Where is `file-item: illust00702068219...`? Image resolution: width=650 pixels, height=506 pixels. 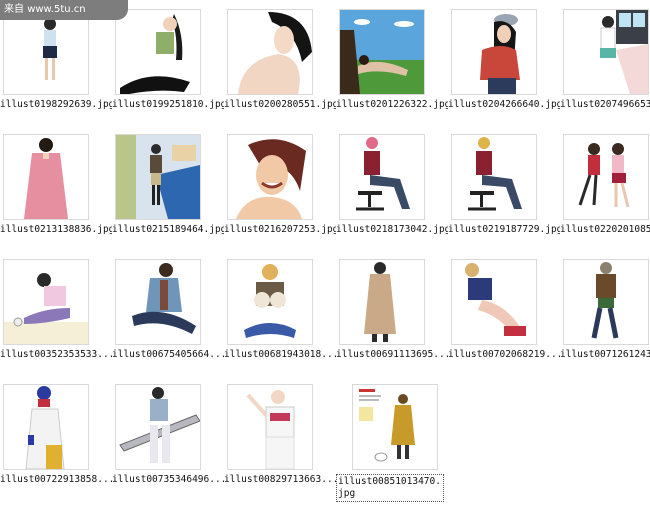 file-item: illust00702068219... is located at coordinates (504, 320).